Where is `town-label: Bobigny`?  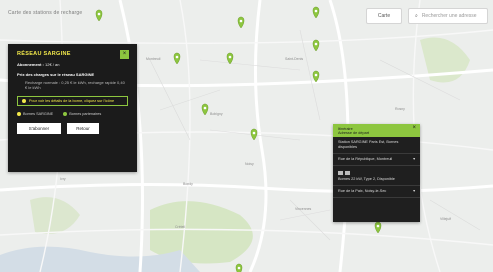
town-label: Bobigny is located at coordinates (216, 114).